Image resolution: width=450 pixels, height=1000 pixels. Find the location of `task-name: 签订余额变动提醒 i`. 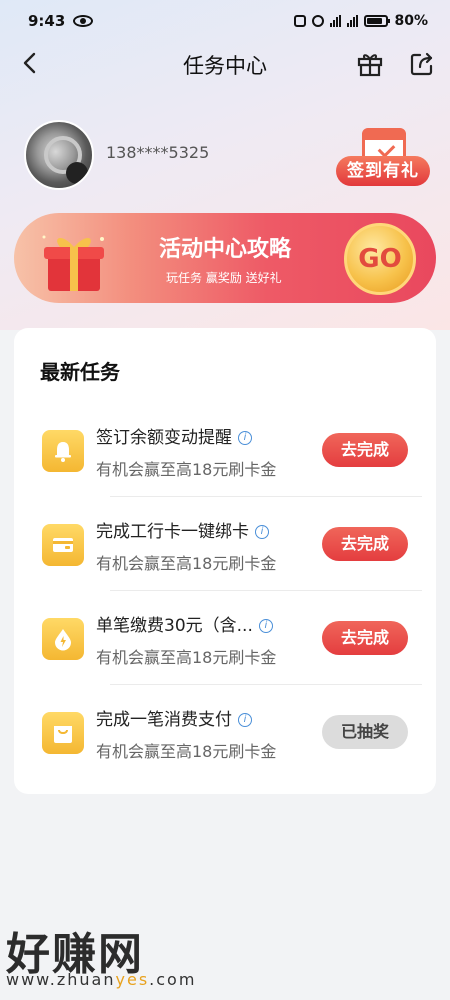

task-name: 签订余额变动提醒 i is located at coordinates (174, 435).